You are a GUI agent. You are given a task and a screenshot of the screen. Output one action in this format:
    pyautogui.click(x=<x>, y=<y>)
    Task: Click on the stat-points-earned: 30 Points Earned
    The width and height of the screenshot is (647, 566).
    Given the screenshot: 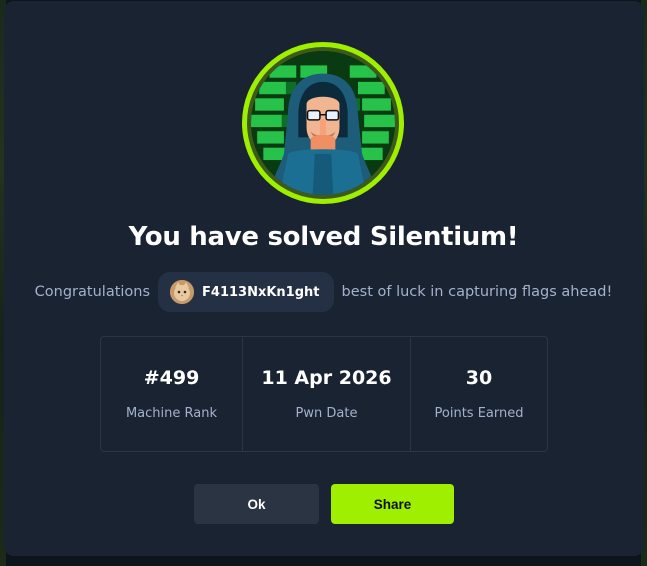 What is the action you would take?
    pyautogui.click(x=478, y=394)
    